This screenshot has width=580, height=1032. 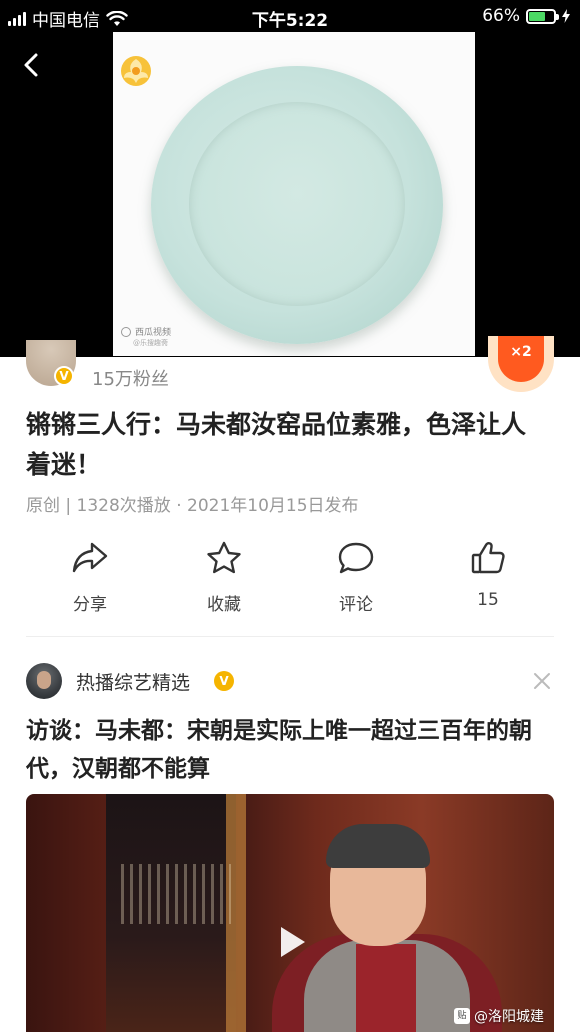 I want to click on share-button: 分享, so click(x=90, y=580).